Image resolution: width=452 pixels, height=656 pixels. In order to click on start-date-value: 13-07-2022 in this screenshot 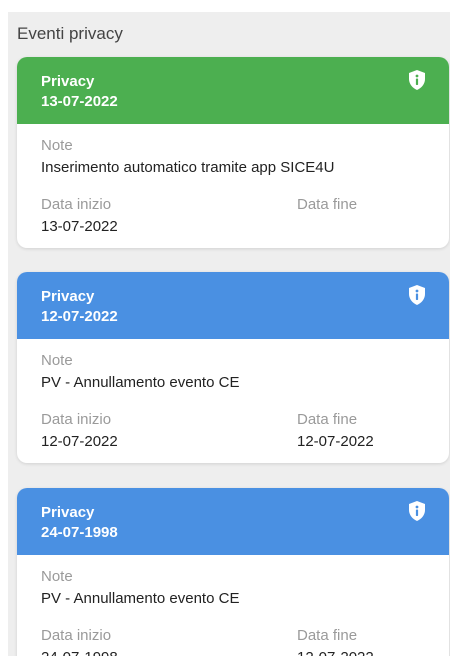, I will do `click(79, 226)`.